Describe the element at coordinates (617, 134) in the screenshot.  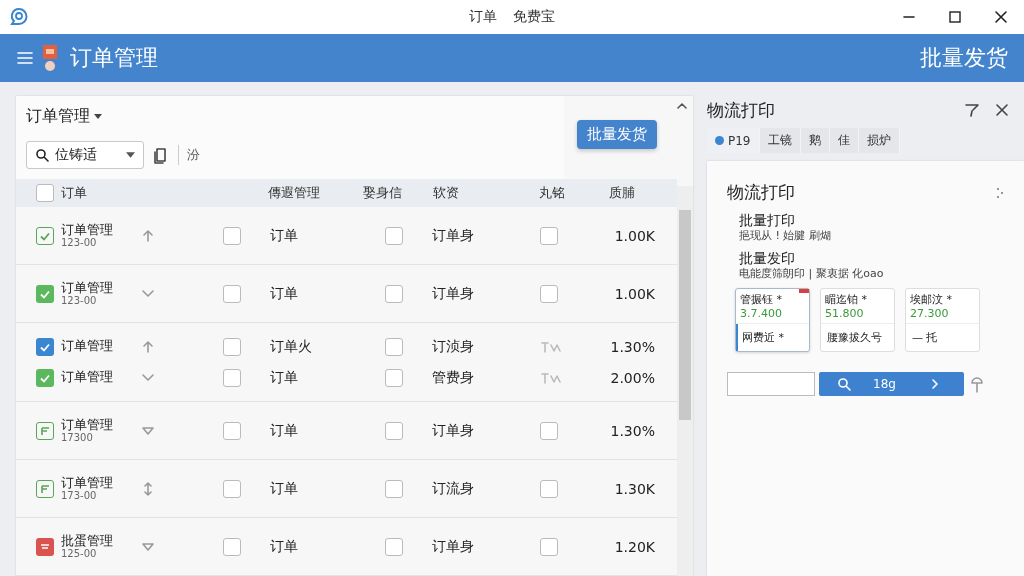
I see `batch-ship-tooltip: 批量发货` at that location.